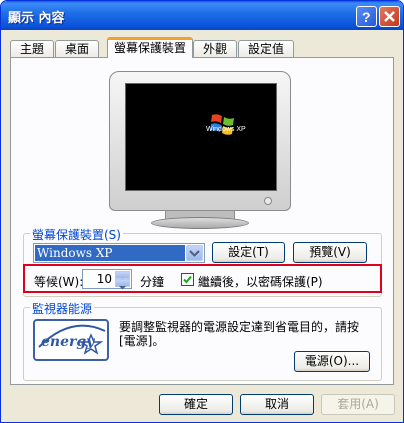  I want to click on monitor-frame: Windows XP, so click(200, 141).